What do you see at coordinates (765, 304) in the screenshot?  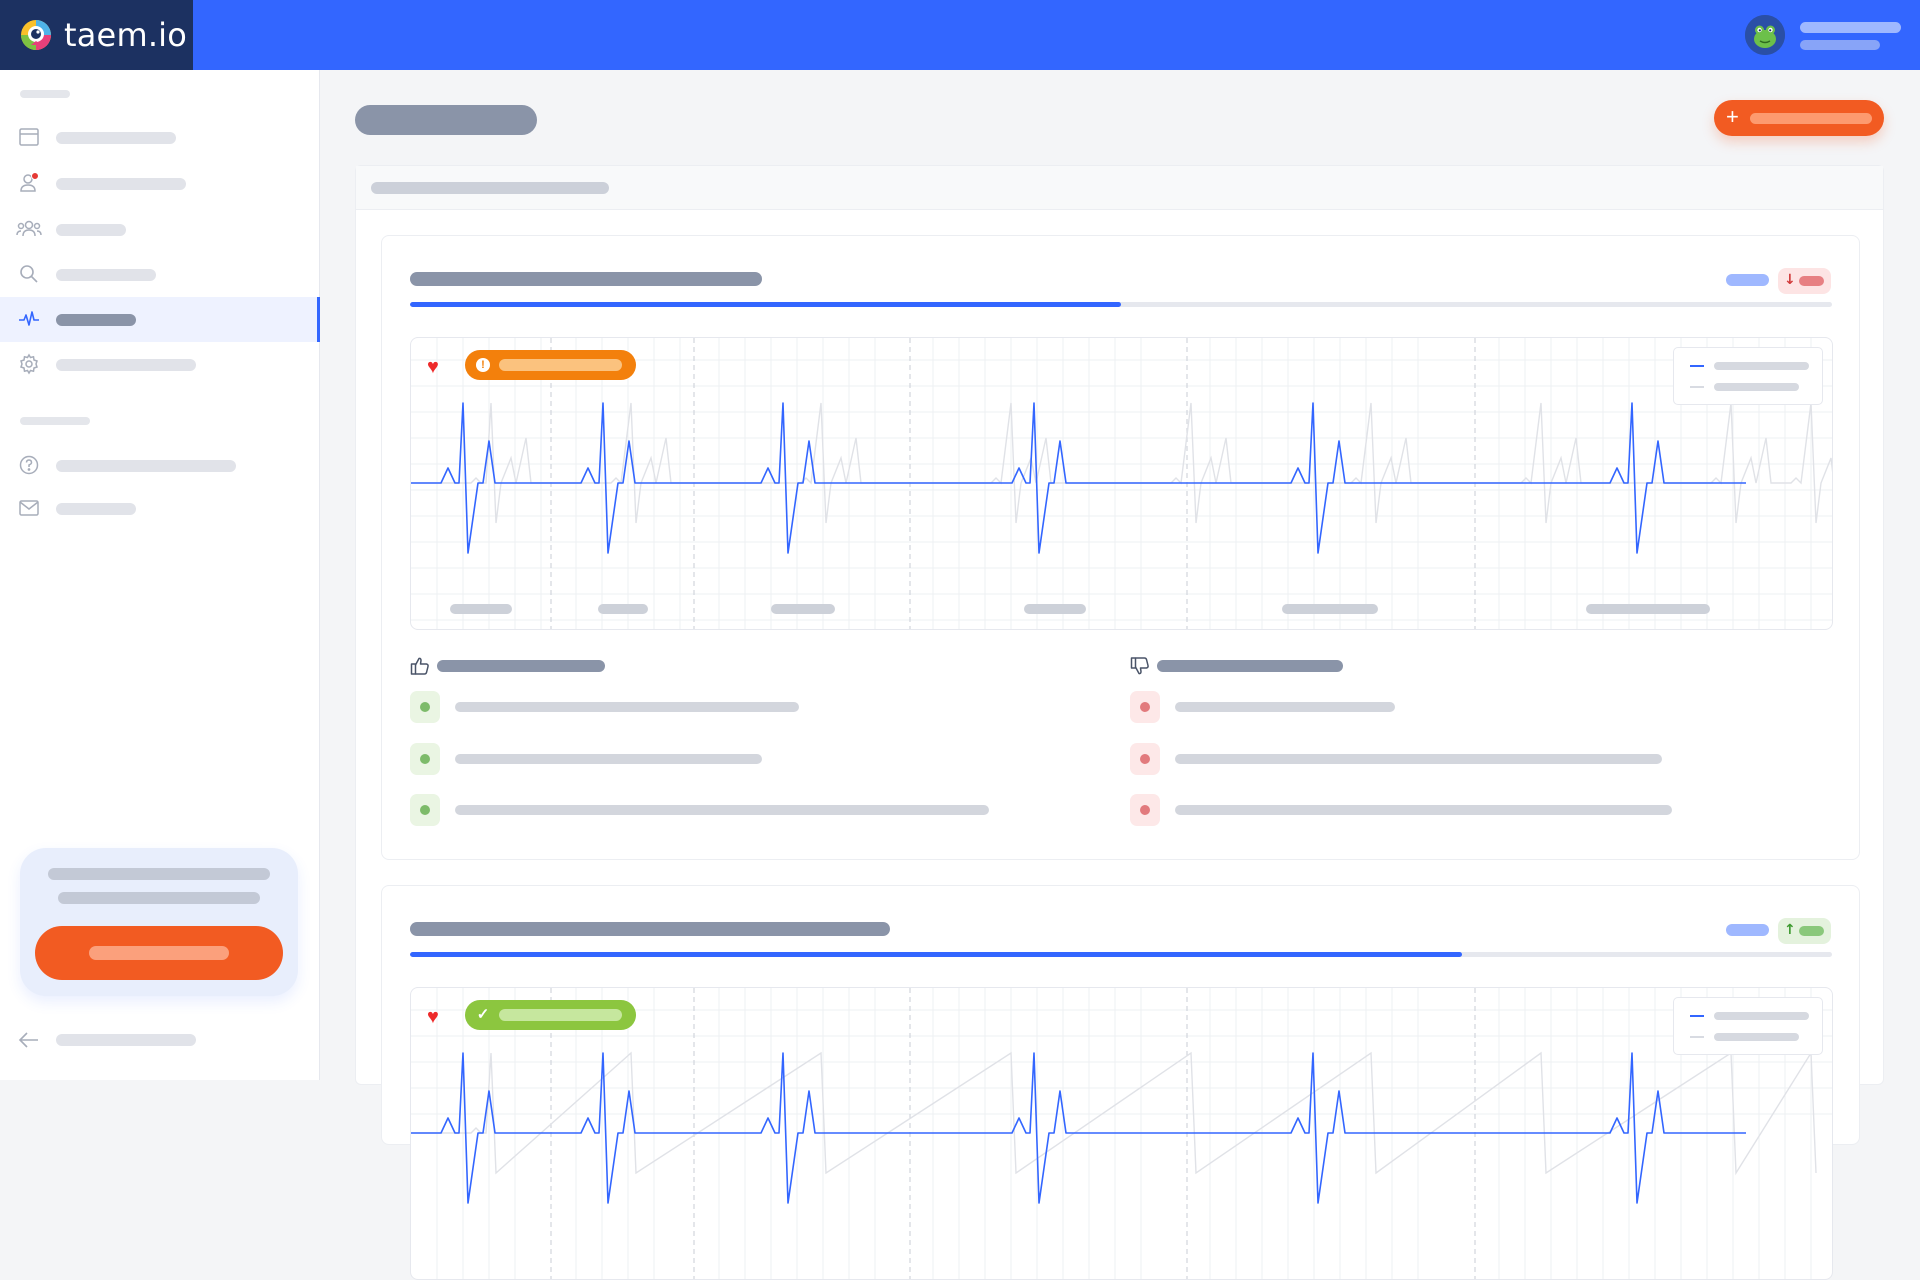 I see `progress-fill` at bounding box center [765, 304].